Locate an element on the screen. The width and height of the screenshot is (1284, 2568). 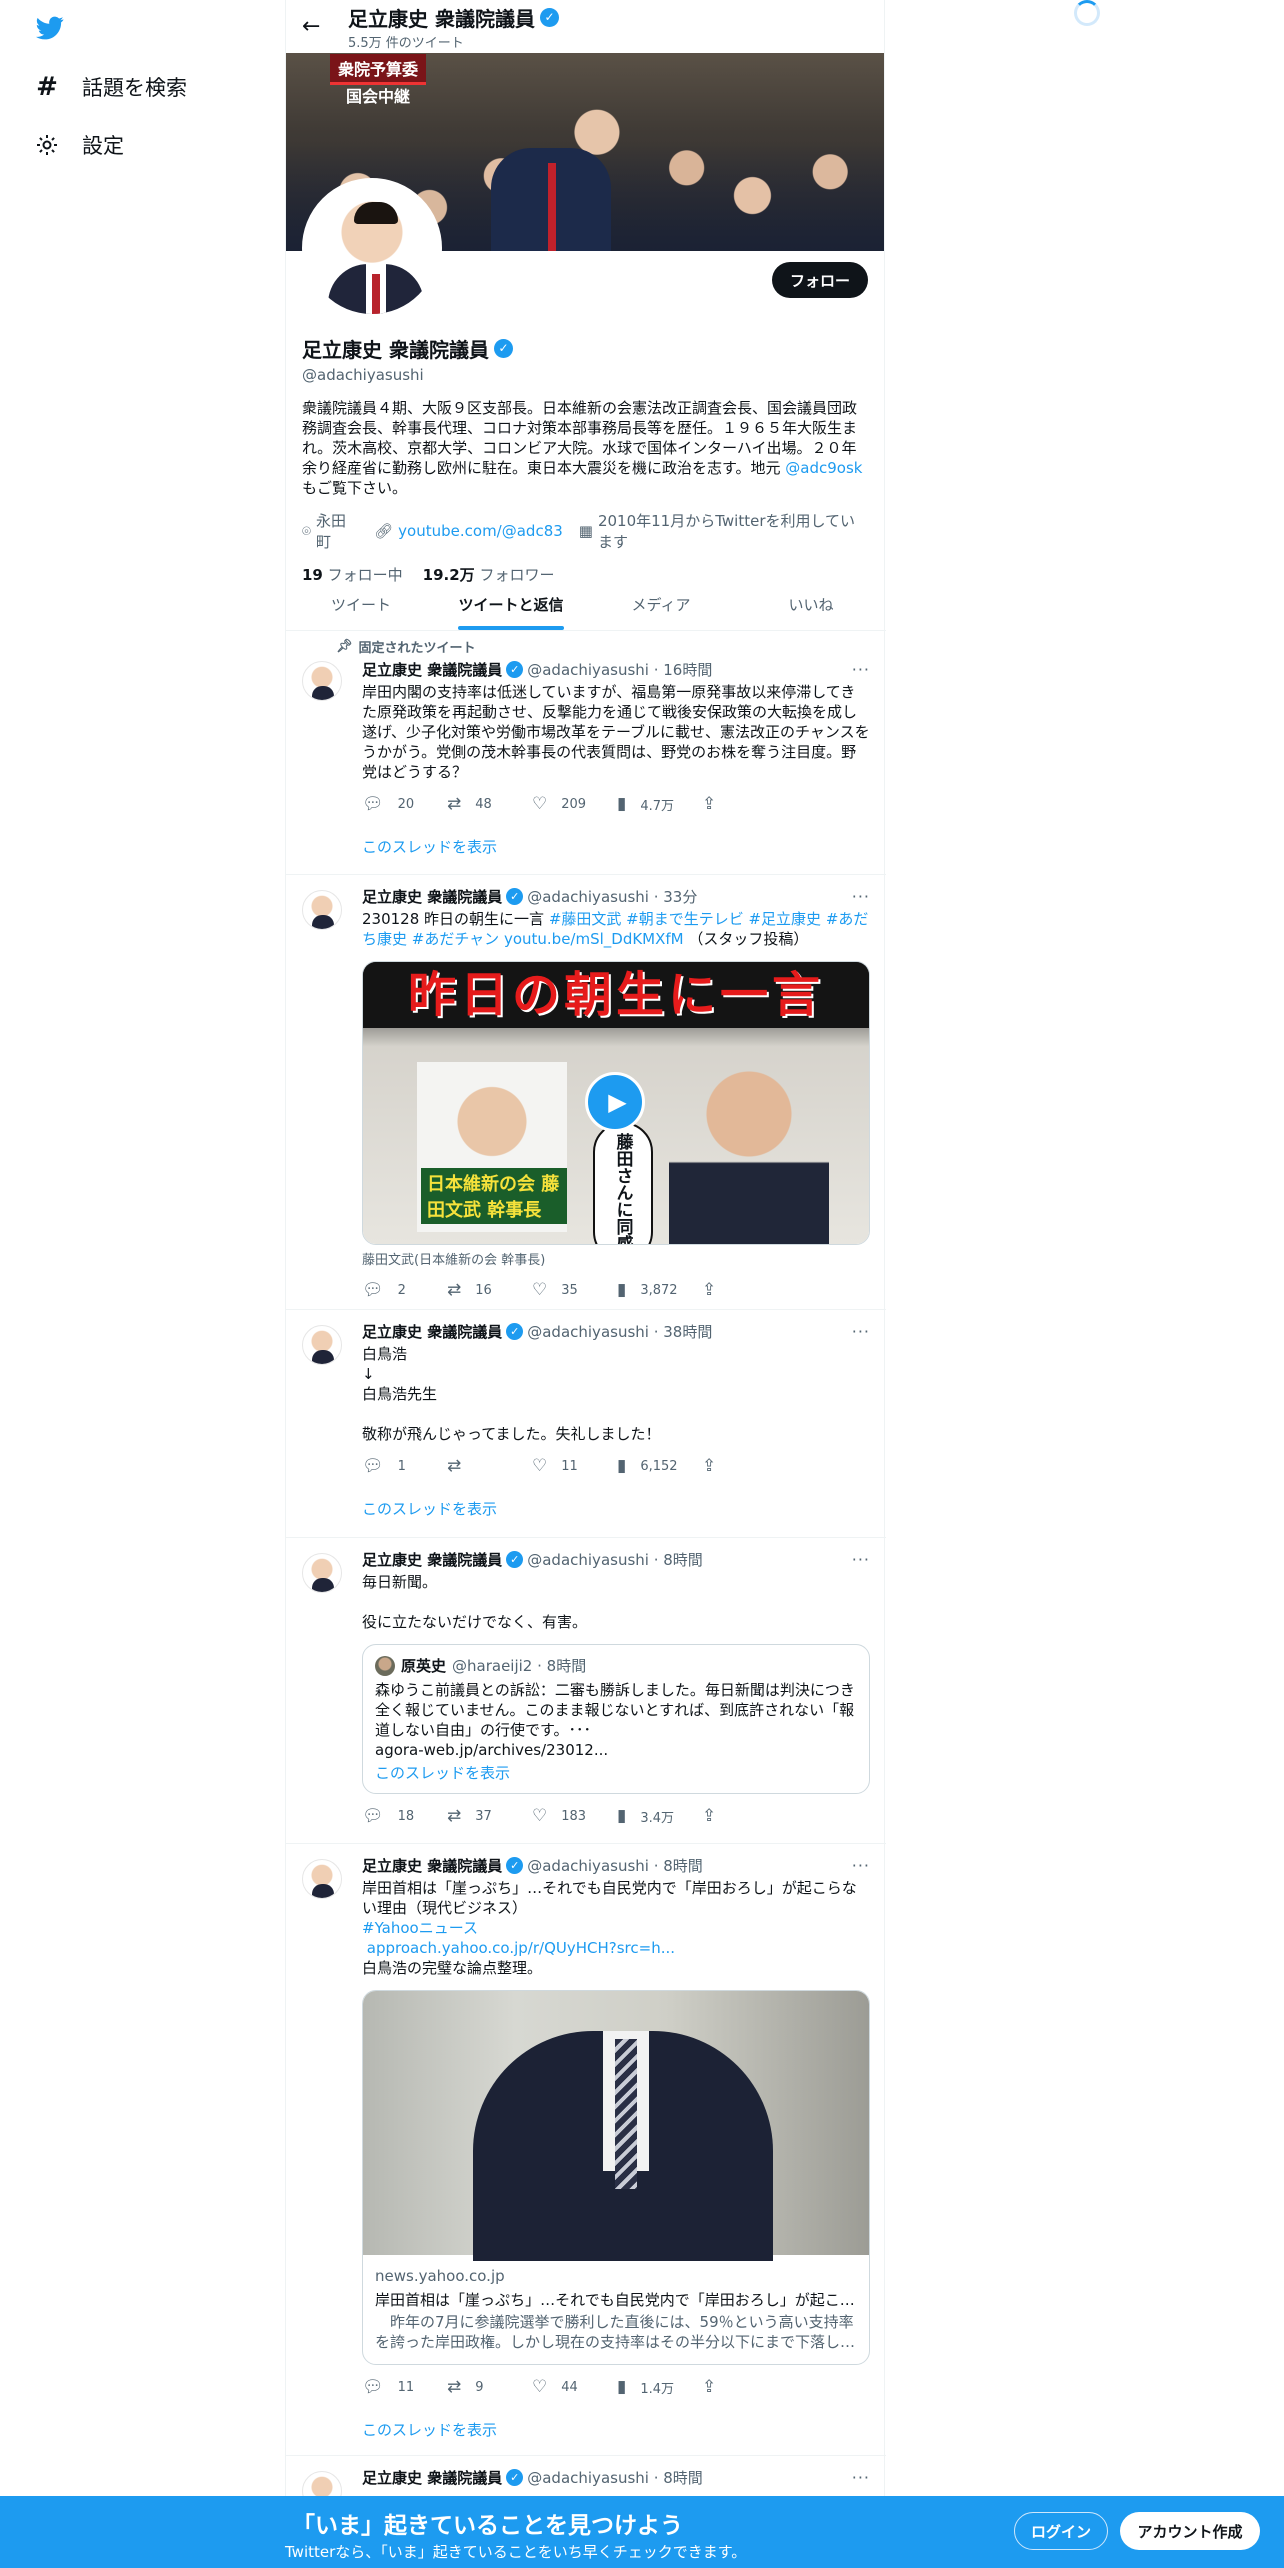
like-button: ♡ 183 is located at coordinates (574, 1816).